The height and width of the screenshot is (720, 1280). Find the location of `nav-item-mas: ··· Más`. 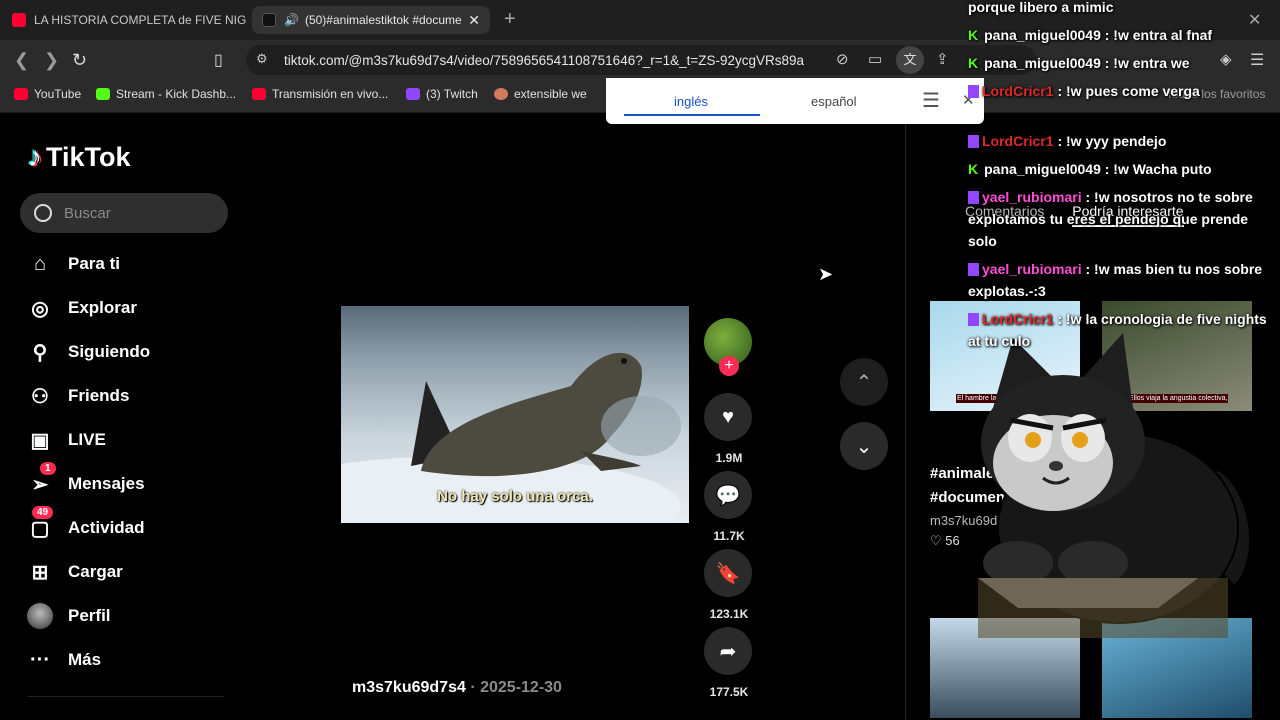

nav-item-mas: ··· Más is located at coordinates (63, 660).